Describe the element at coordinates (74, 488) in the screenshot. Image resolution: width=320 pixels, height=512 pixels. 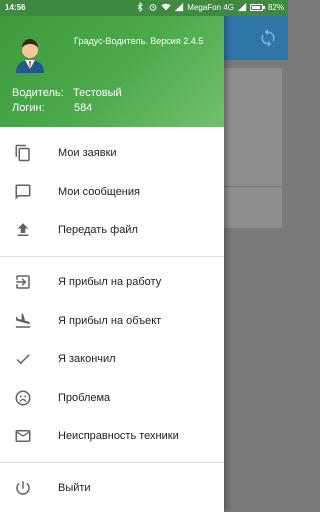
I see `menu-item-label: Выйти` at that location.